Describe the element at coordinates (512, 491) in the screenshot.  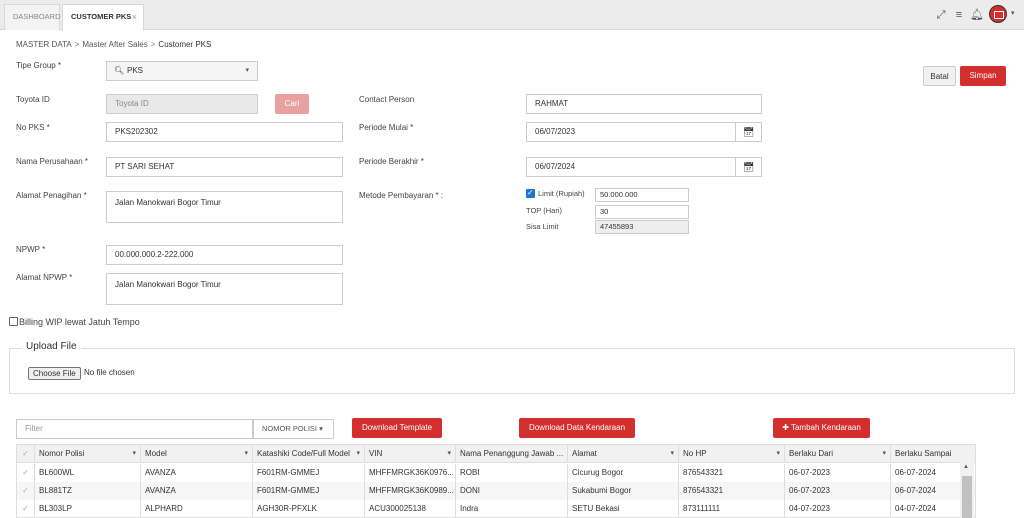
I see `cell: DONI` at that location.